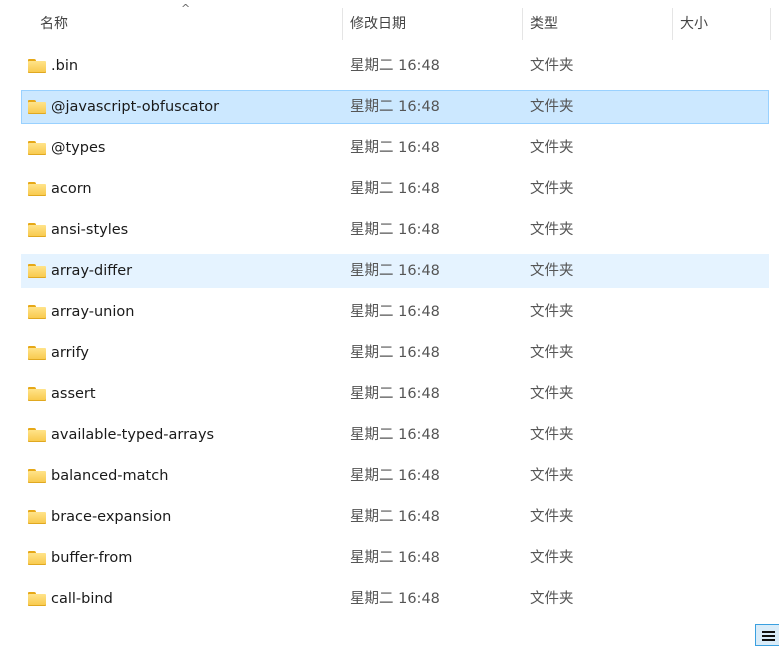 This screenshot has height=646, width=779. I want to click on file-row: @types 星期二 16:48 文件夹, so click(395, 148).